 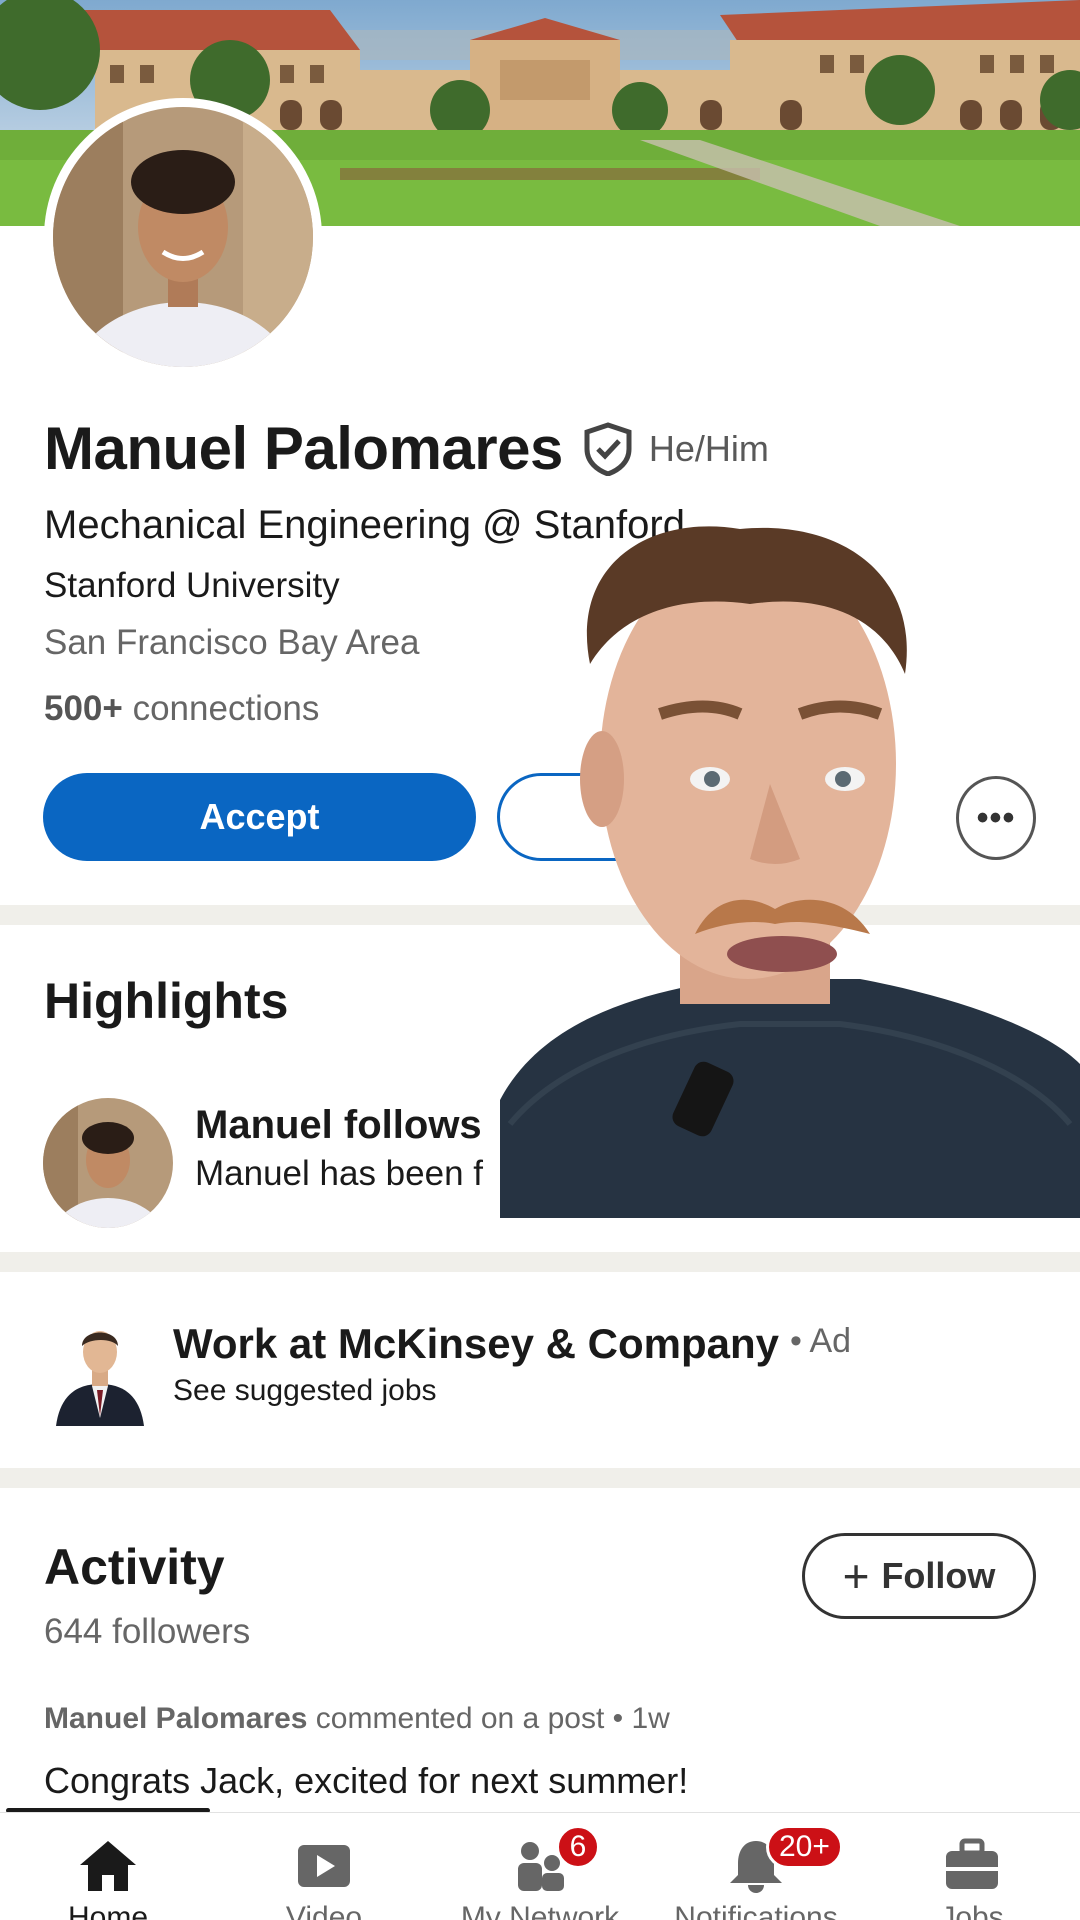 What do you see at coordinates (108, 1163) in the screenshot?
I see `highlight-avatar` at bounding box center [108, 1163].